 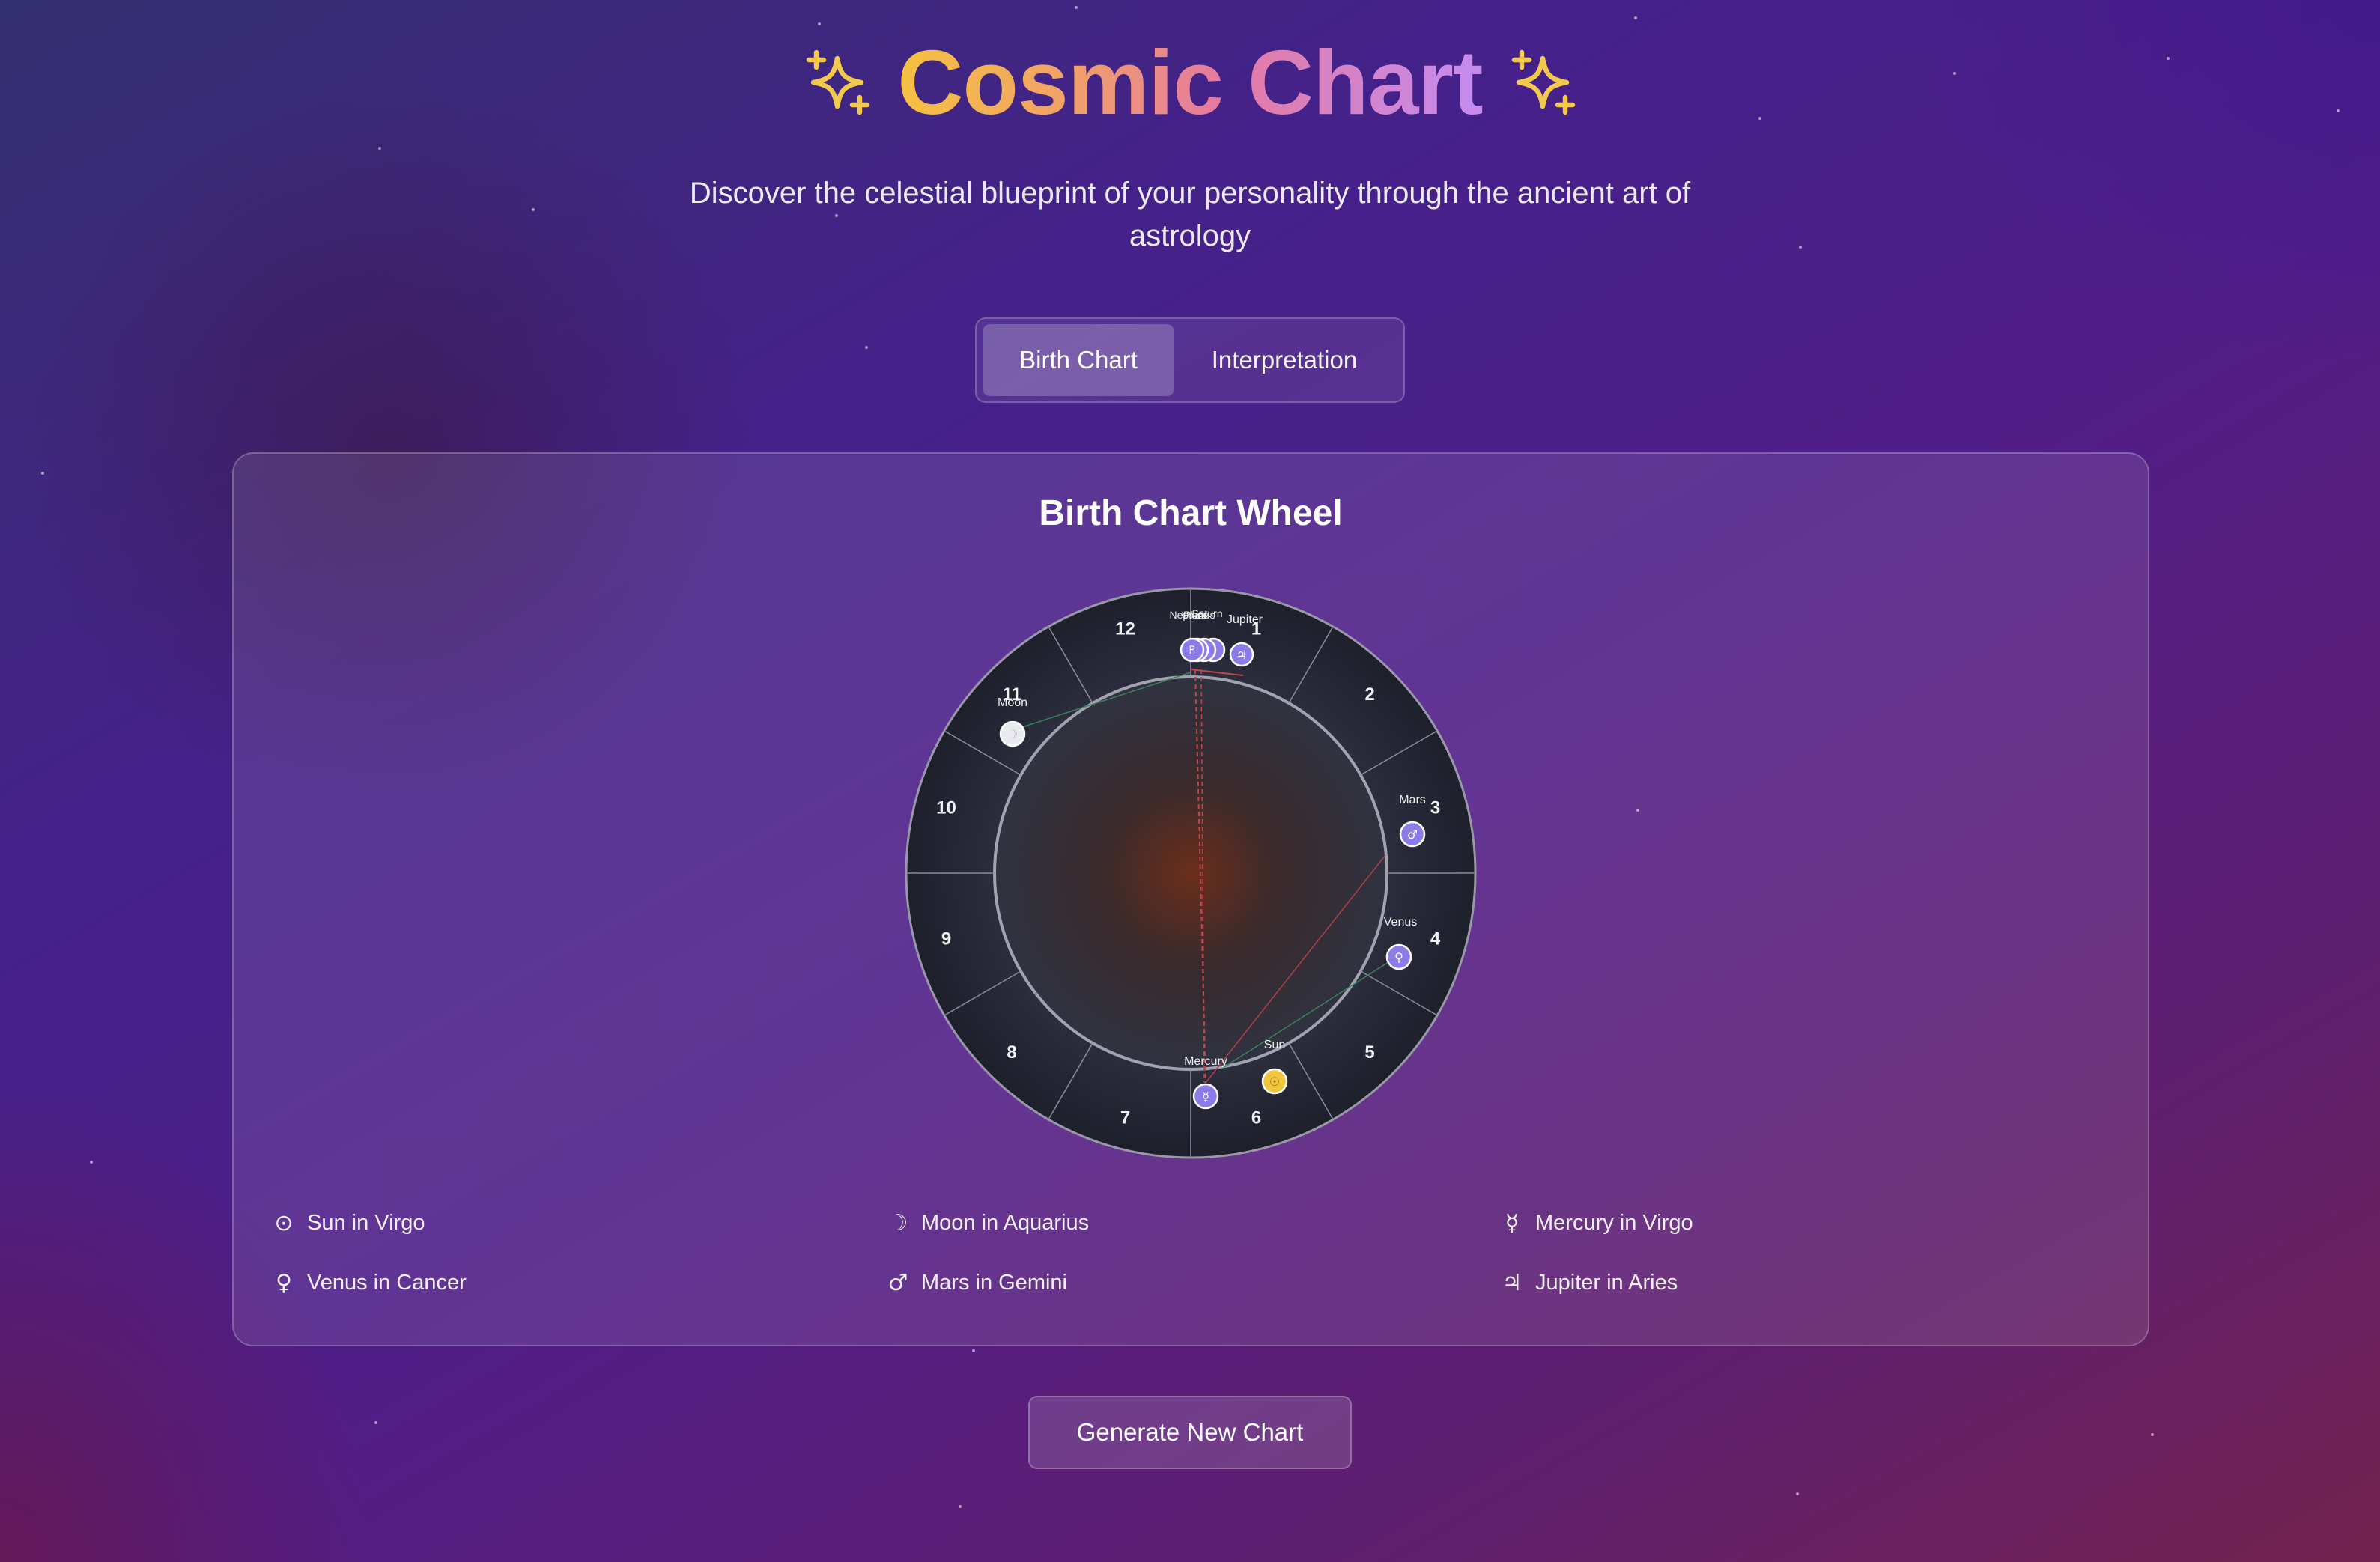 What do you see at coordinates (1125, 629) in the screenshot?
I see `house-number: 12` at bounding box center [1125, 629].